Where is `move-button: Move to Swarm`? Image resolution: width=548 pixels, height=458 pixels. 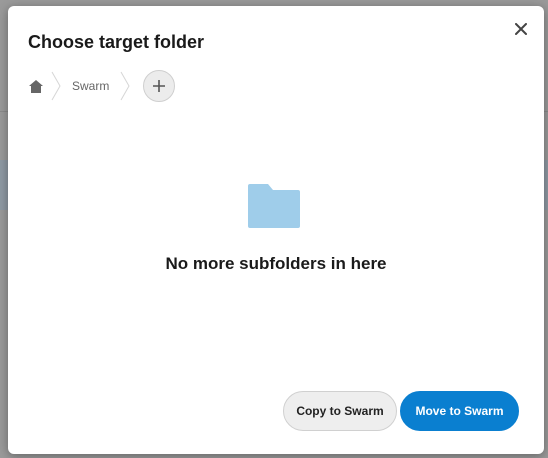 move-button: Move to Swarm is located at coordinates (459, 411).